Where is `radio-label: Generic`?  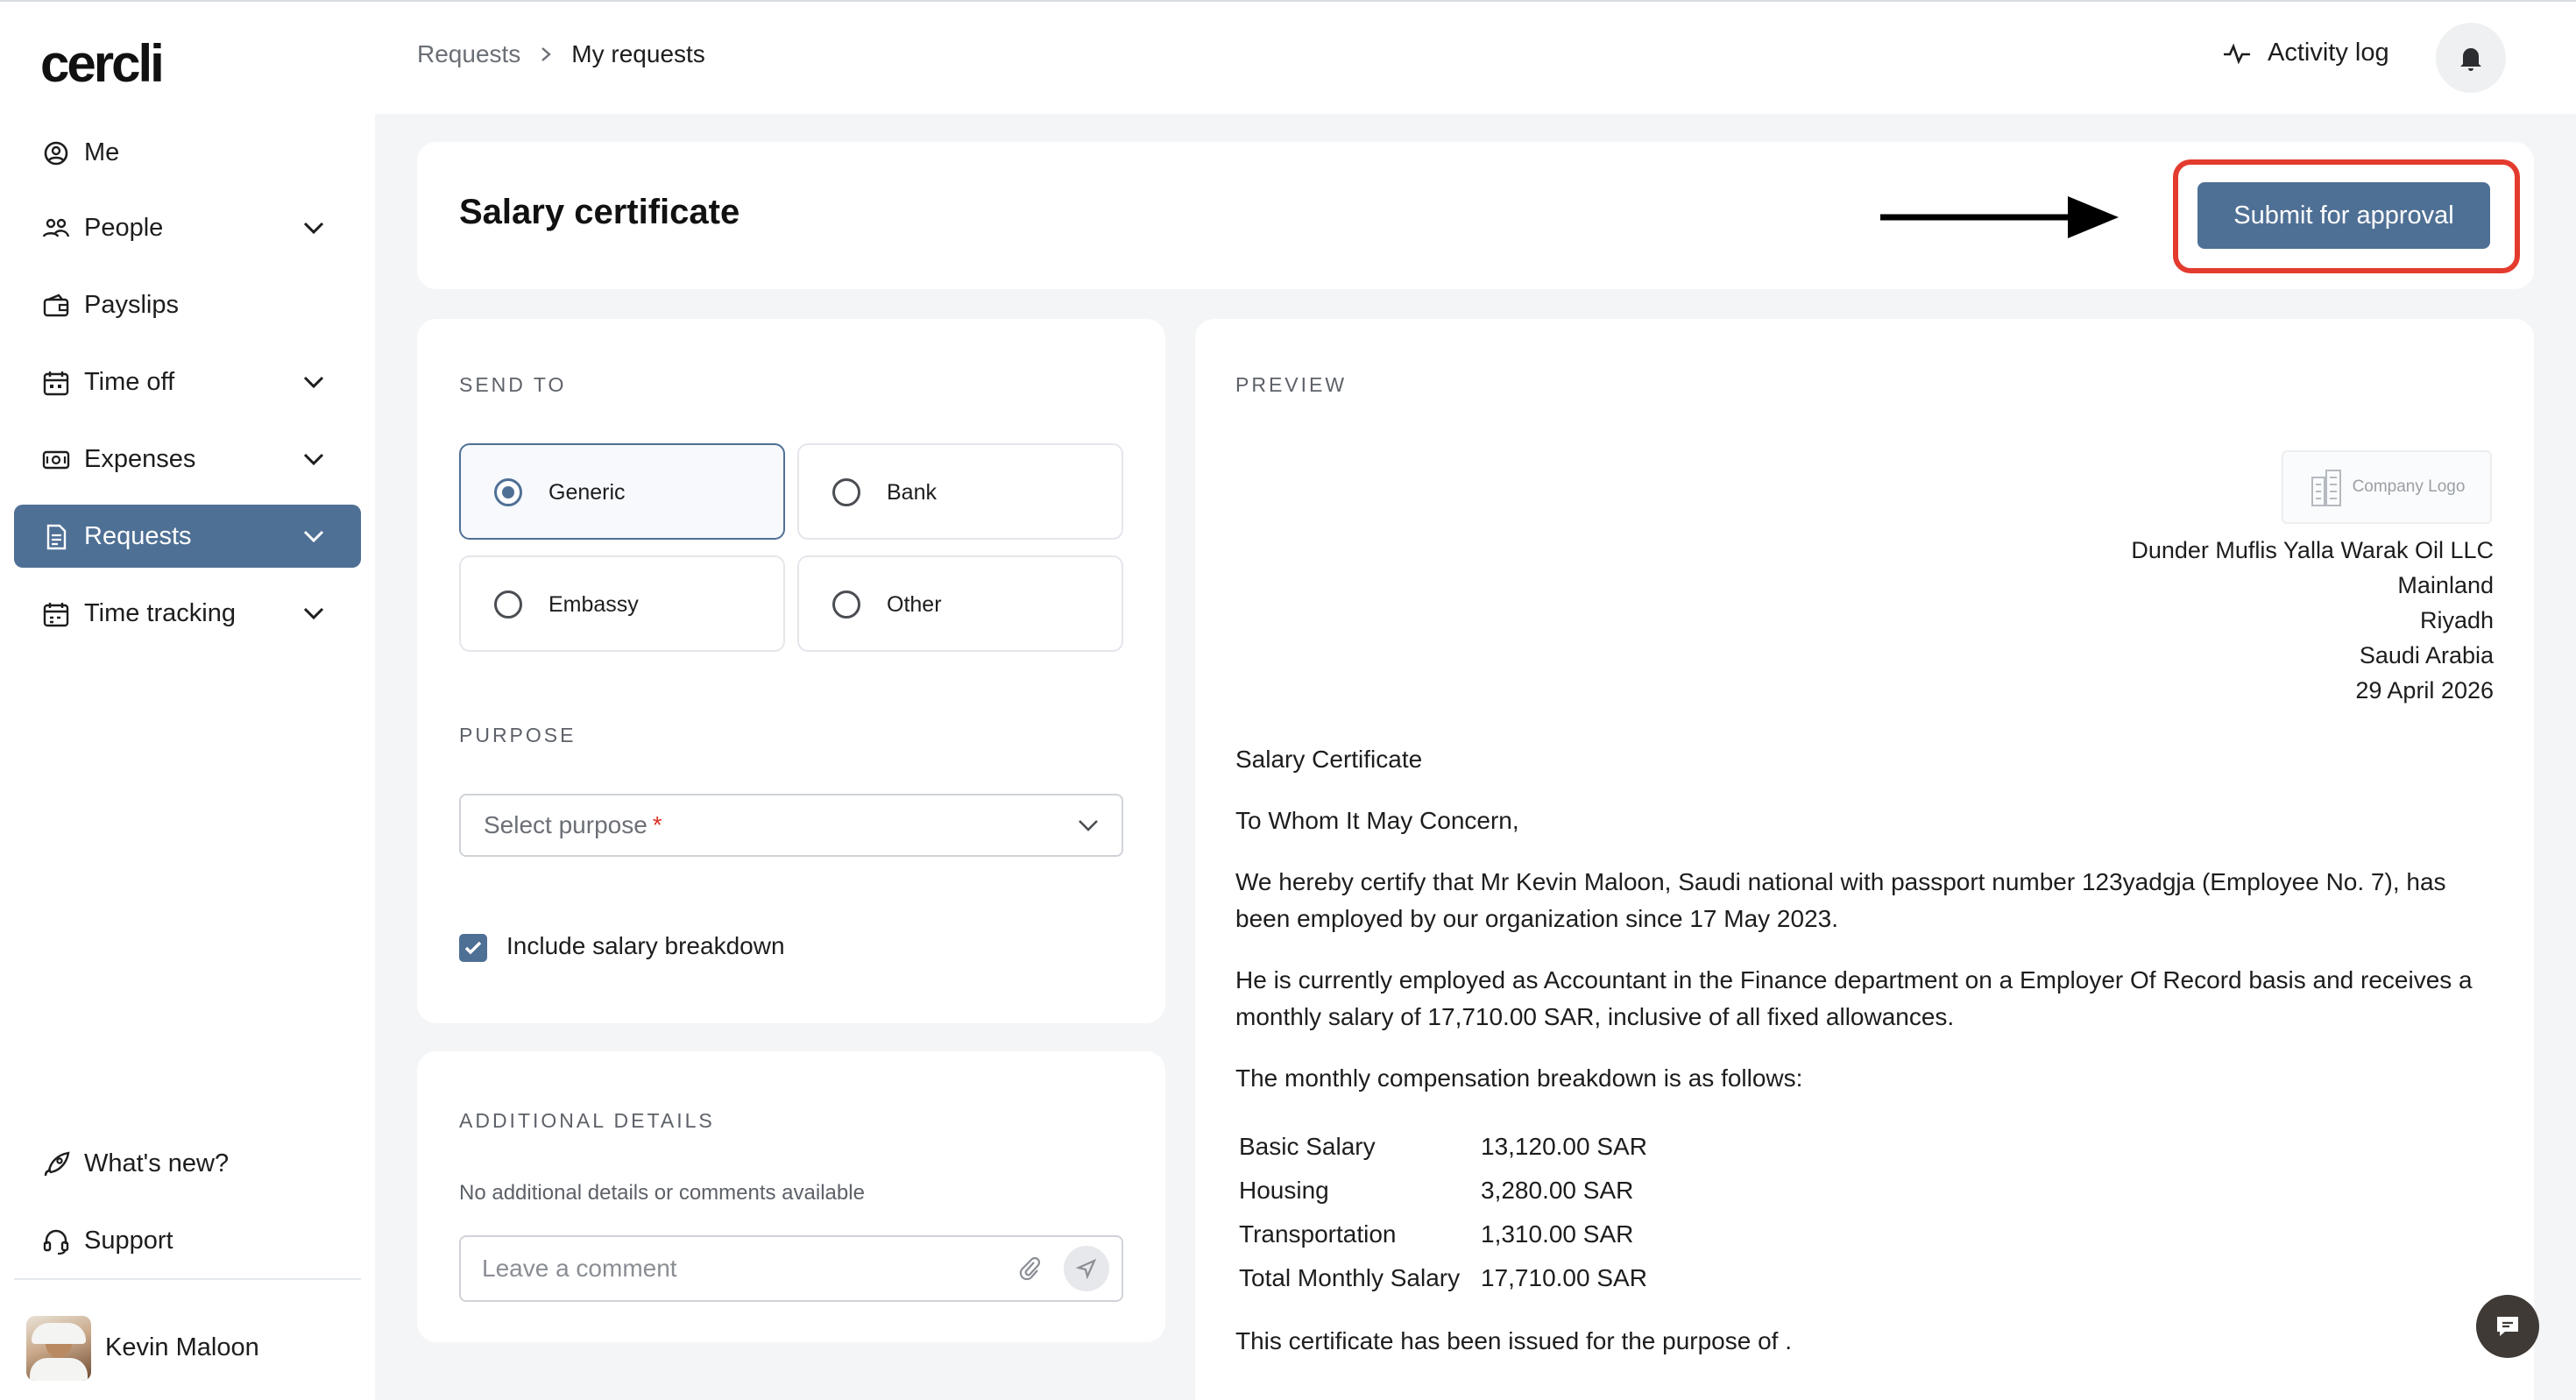 radio-label: Generic is located at coordinates (587, 492).